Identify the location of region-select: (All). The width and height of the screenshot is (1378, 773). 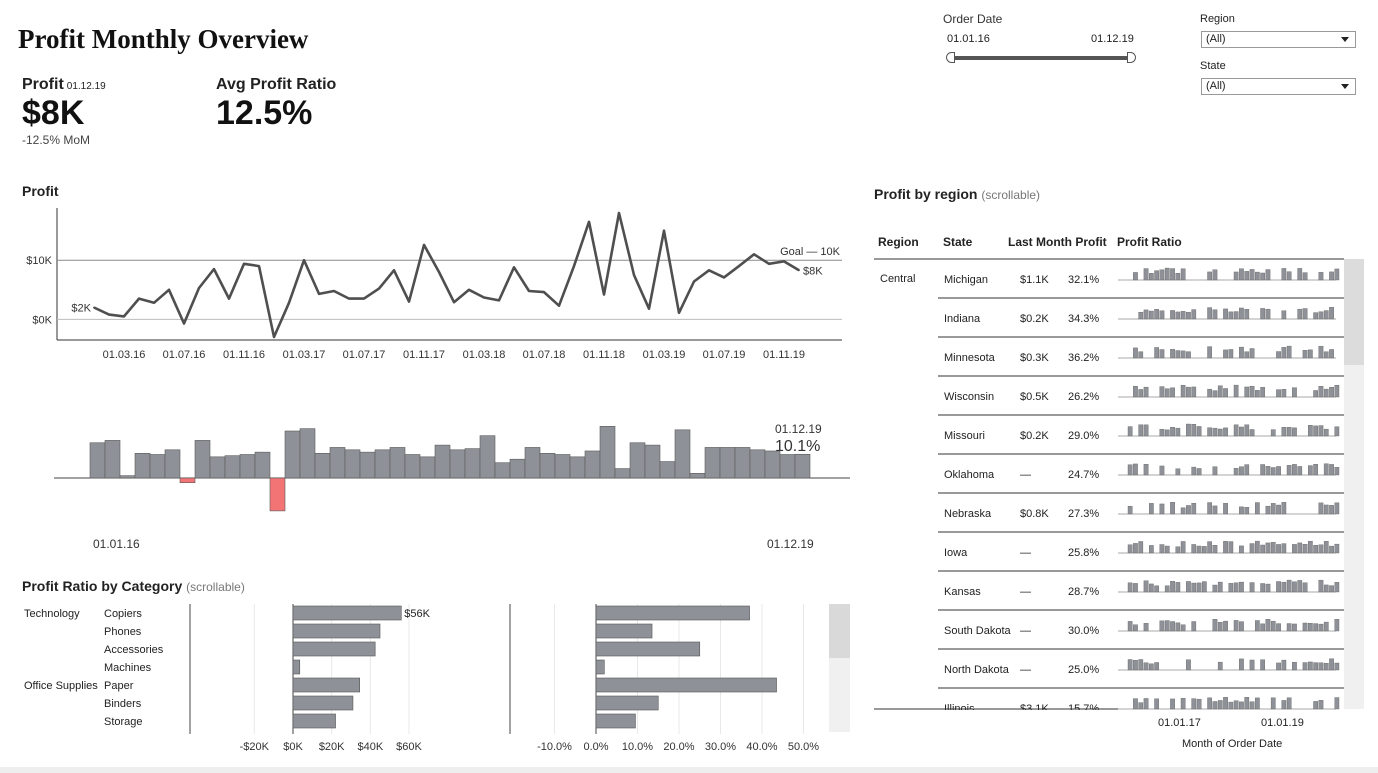
(1278, 39).